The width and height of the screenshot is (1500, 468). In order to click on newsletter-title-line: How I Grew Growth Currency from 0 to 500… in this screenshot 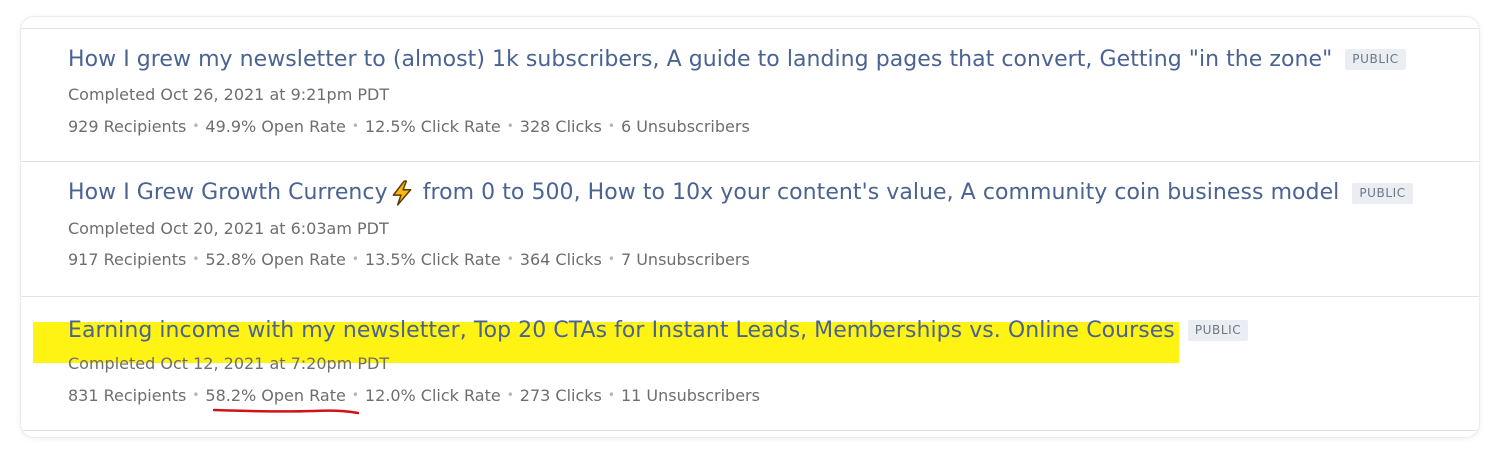, I will do `click(740, 193)`.